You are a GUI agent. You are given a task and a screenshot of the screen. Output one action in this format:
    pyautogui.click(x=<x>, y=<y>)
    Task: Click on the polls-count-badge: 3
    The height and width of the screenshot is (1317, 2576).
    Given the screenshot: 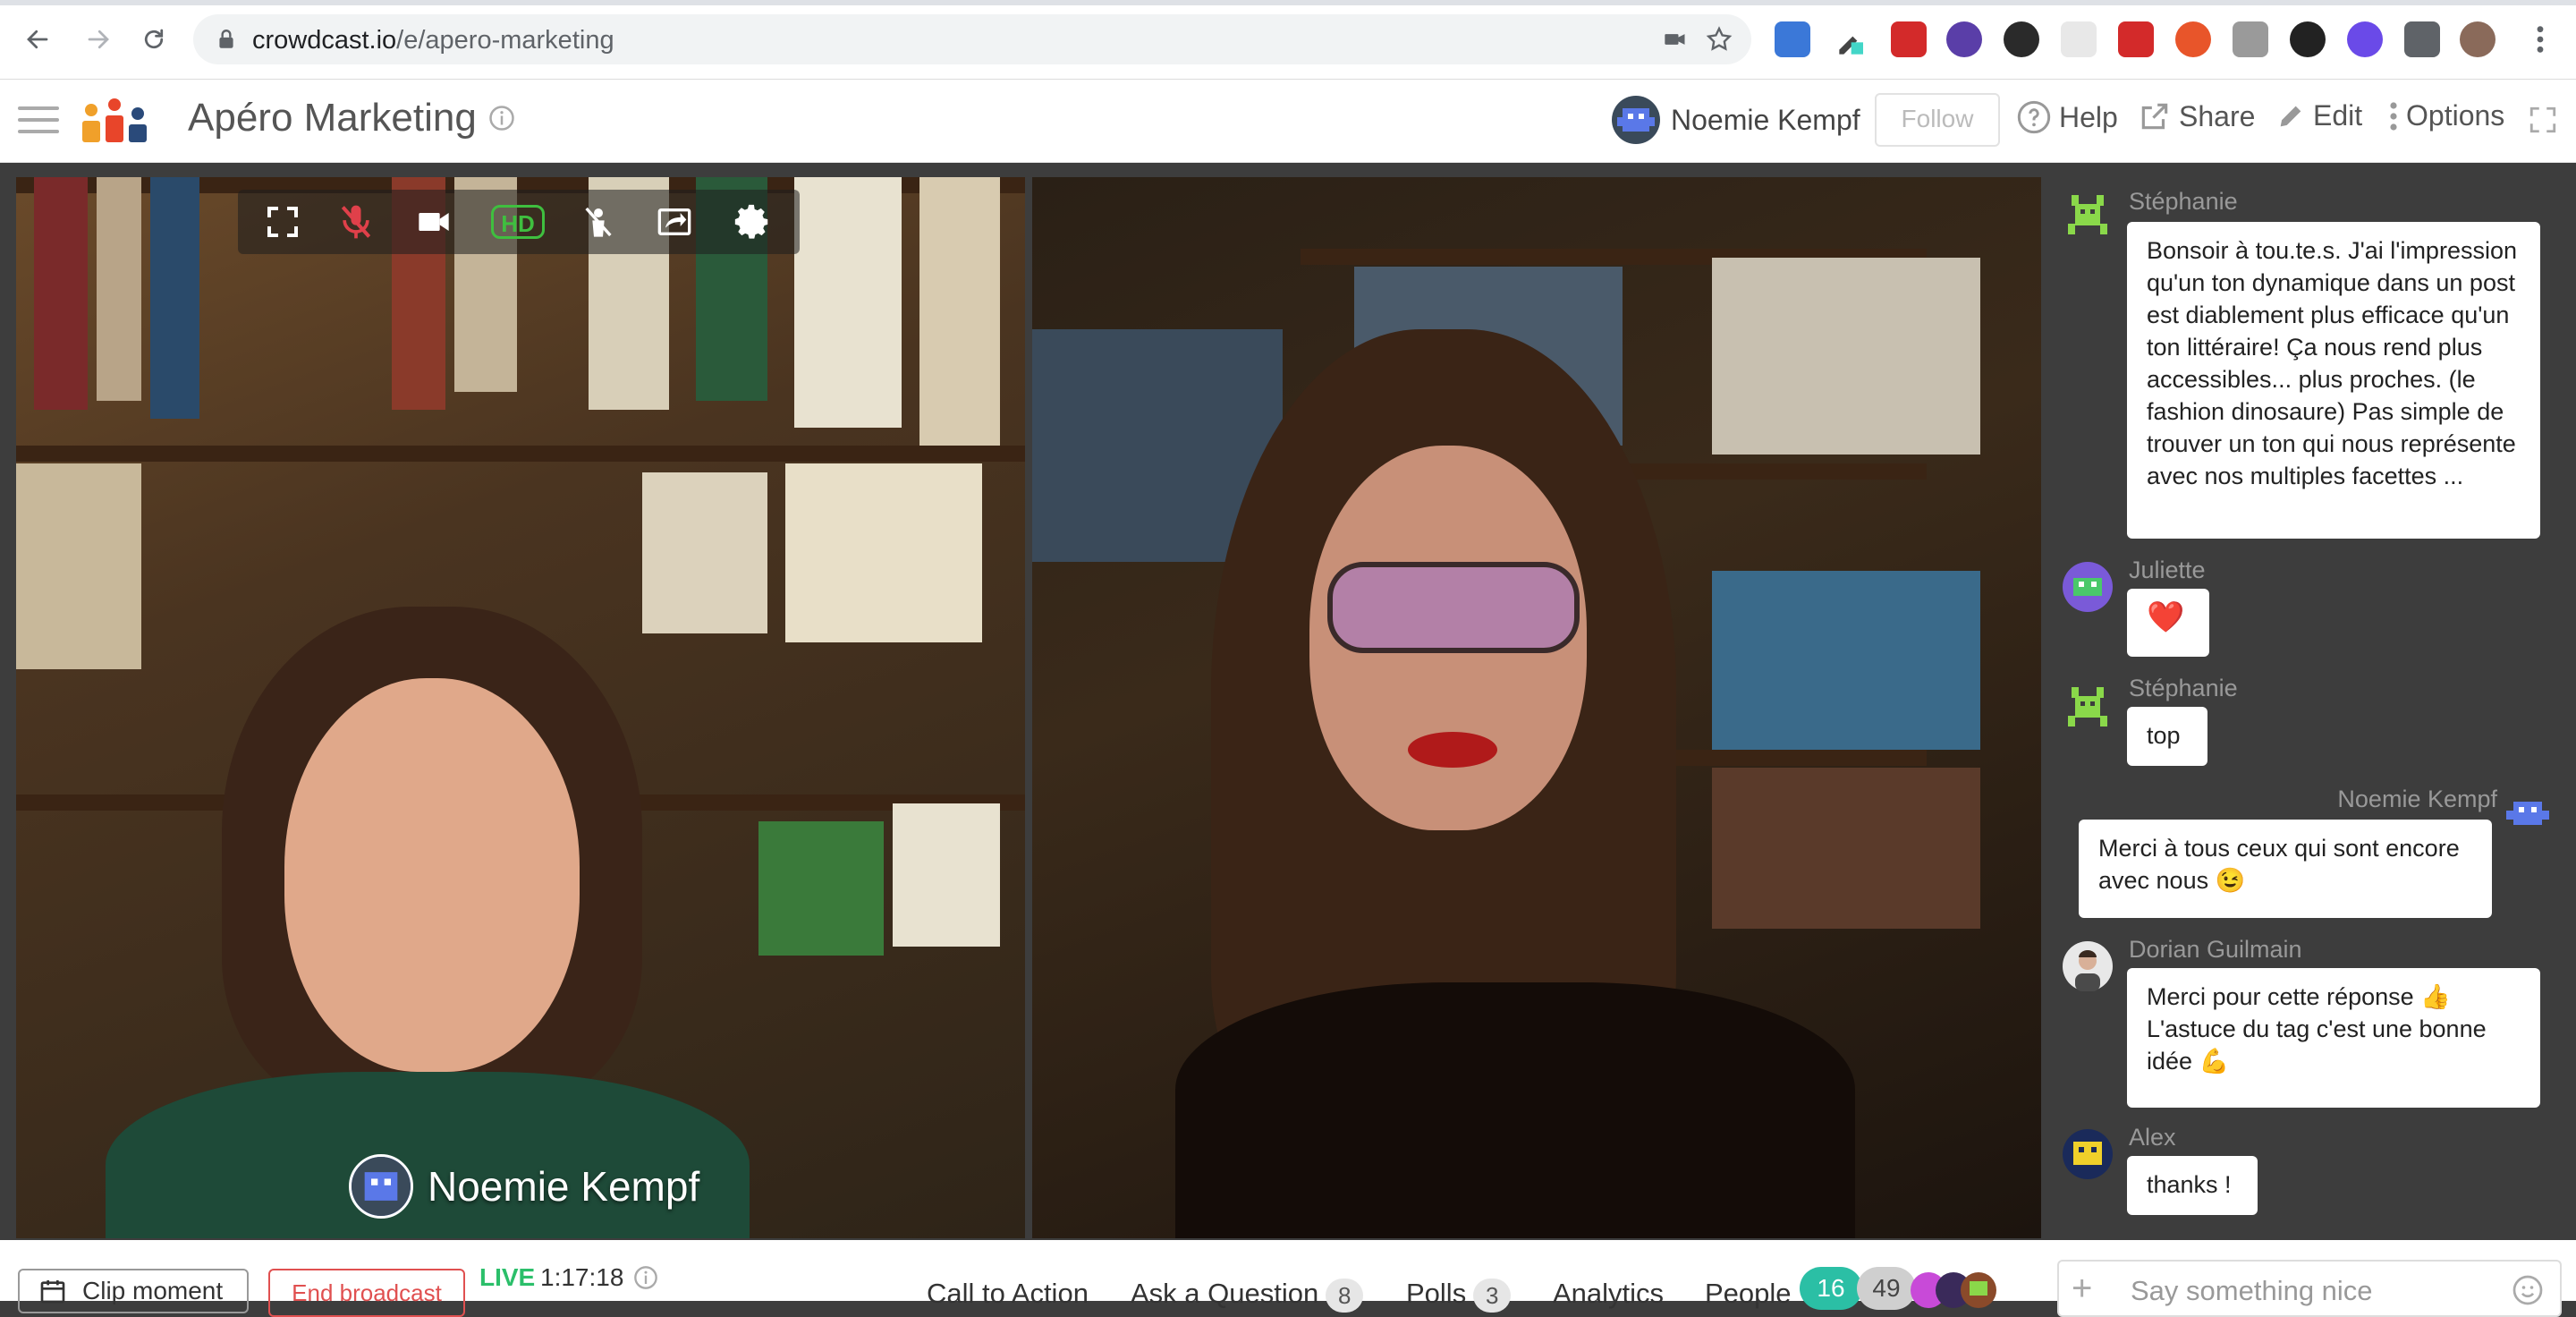 What is the action you would take?
    pyautogui.click(x=1492, y=1295)
    